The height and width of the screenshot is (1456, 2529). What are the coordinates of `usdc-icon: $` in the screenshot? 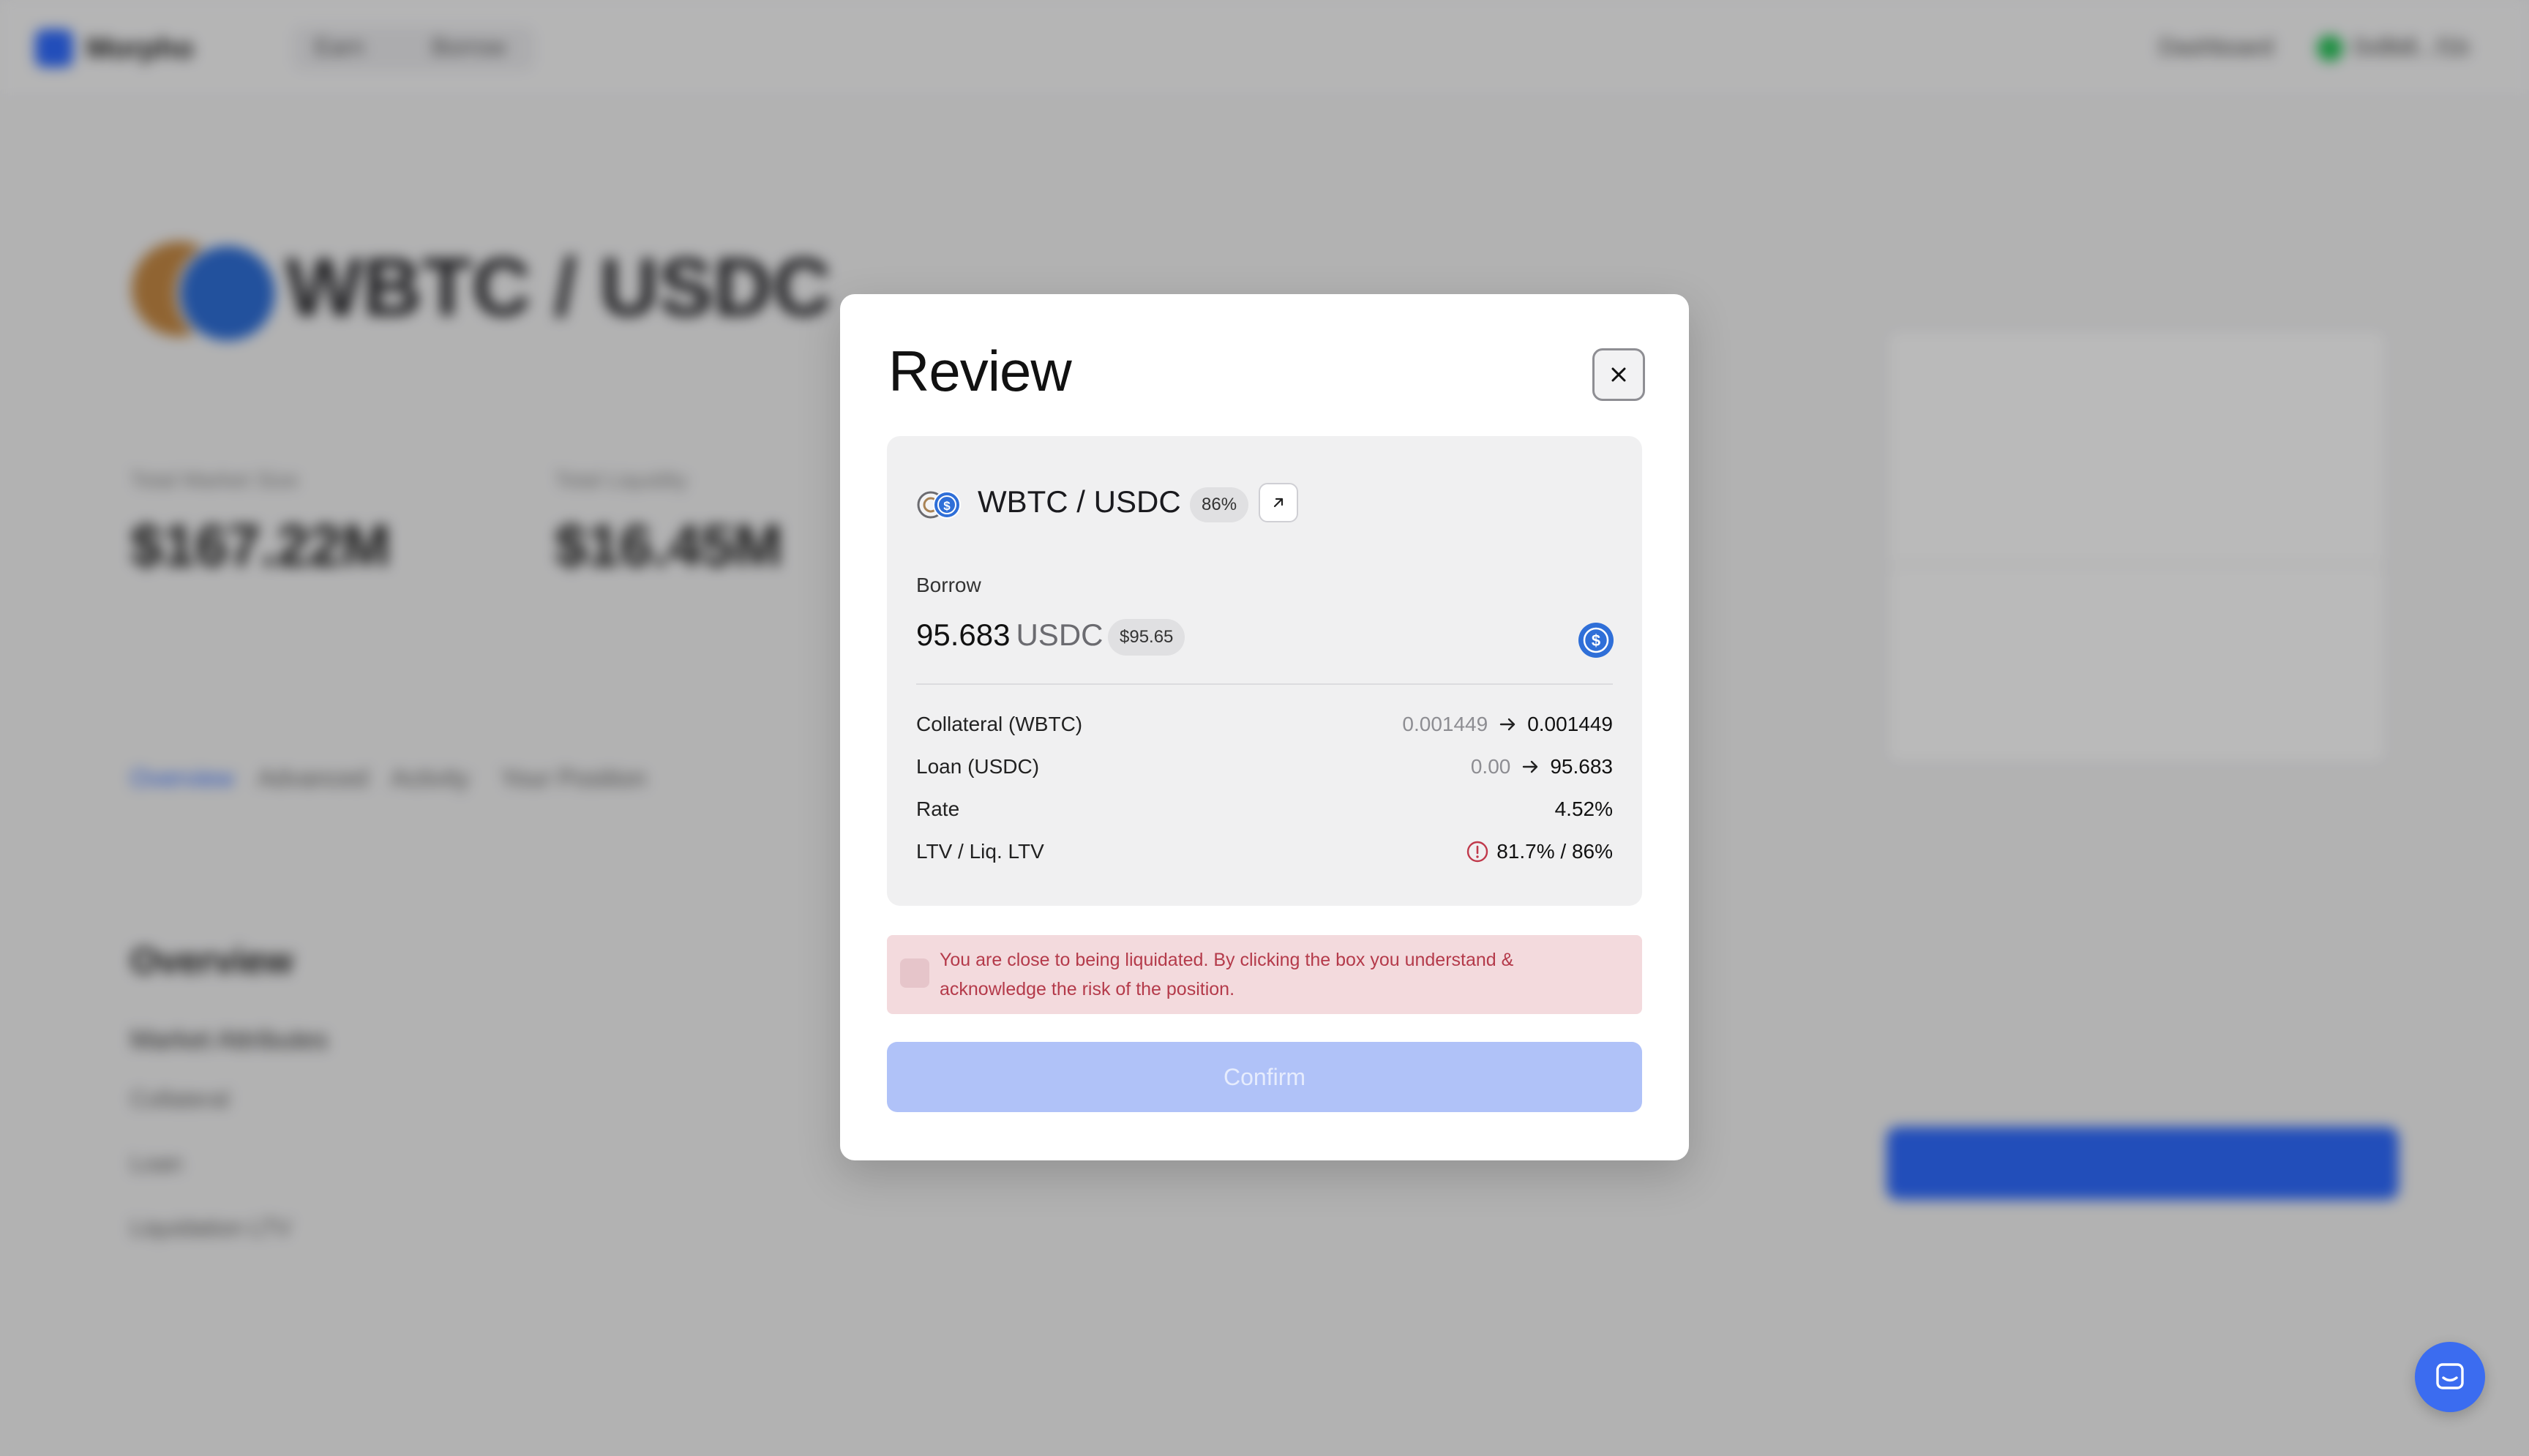 It's located at (947, 505).